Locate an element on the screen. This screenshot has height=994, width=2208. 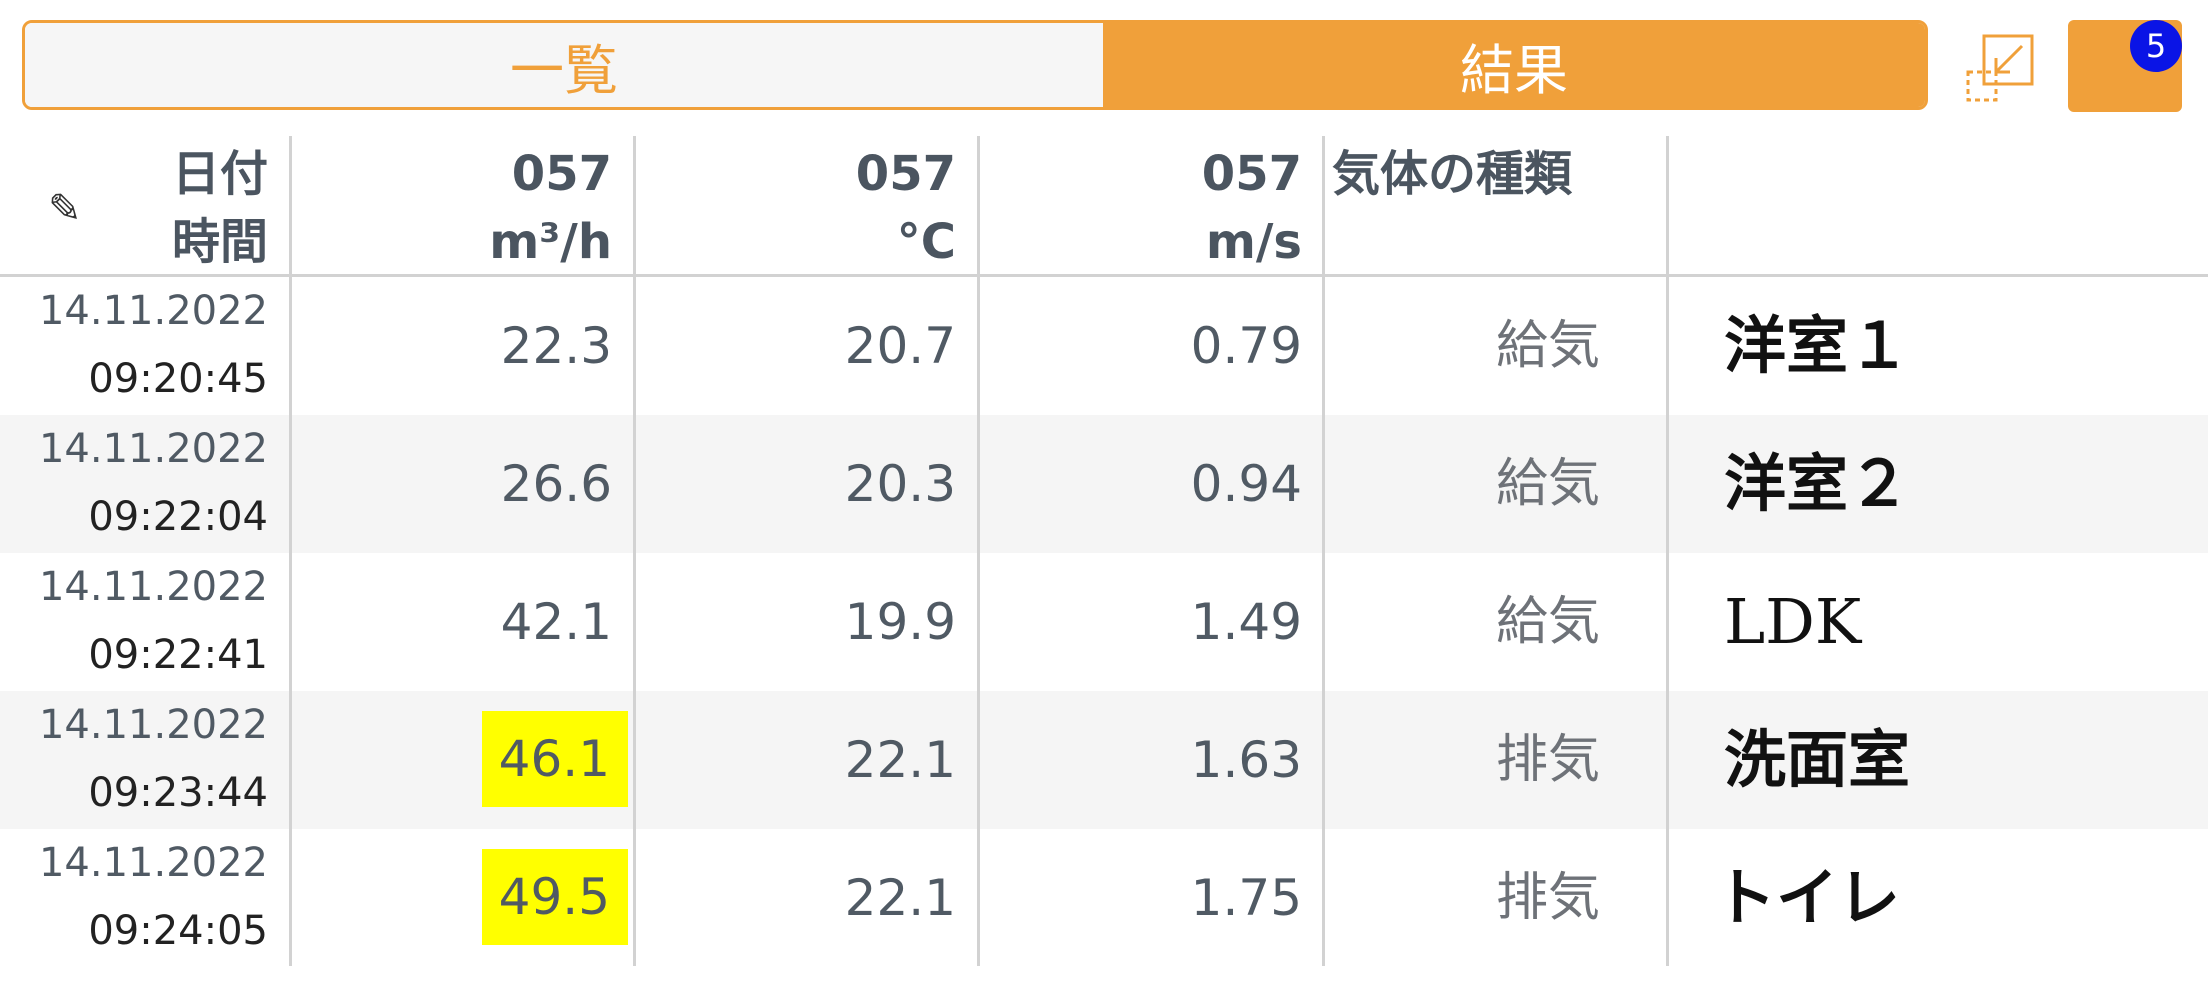
header-speed-id: 057 is located at coordinates (1251, 174).